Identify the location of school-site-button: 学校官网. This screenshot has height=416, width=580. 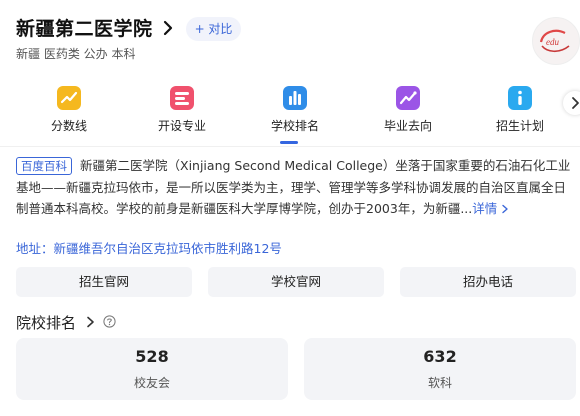
(296, 282).